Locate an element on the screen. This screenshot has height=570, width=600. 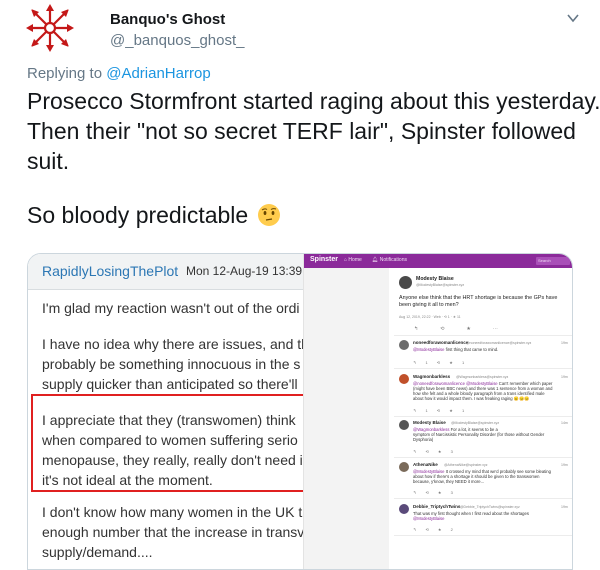
reply-handle: @Debbie_TriptychTwins@spinster.xyz is located at coordinates (490, 507).